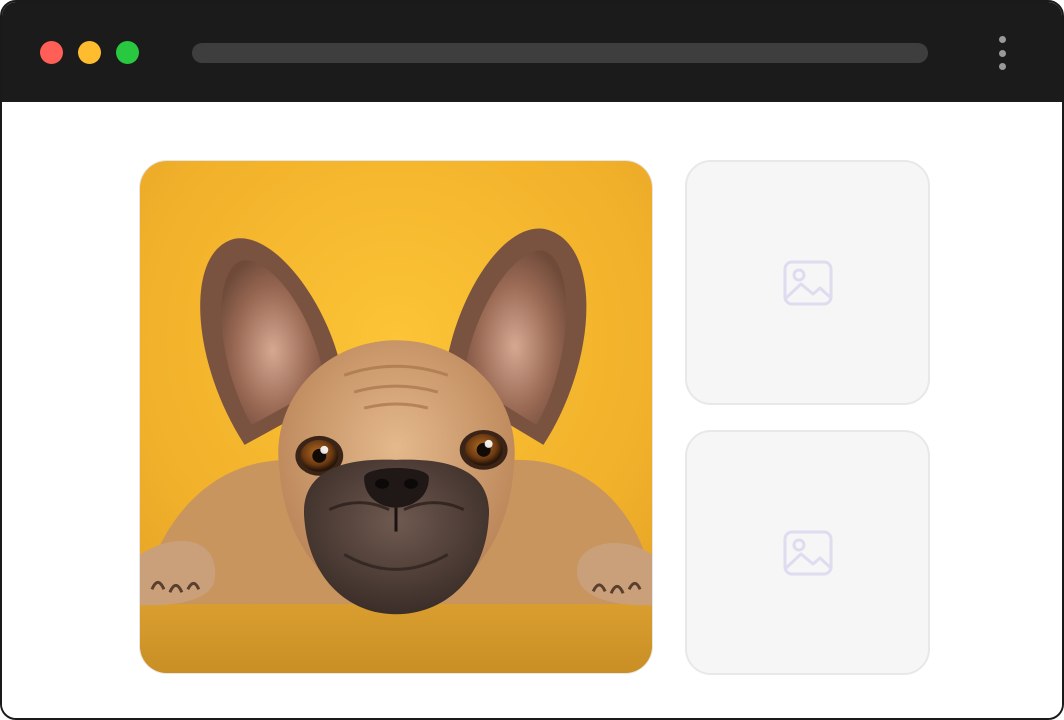 The height and width of the screenshot is (720, 1064). I want to click on minimize-window-button, so click(89, 52).